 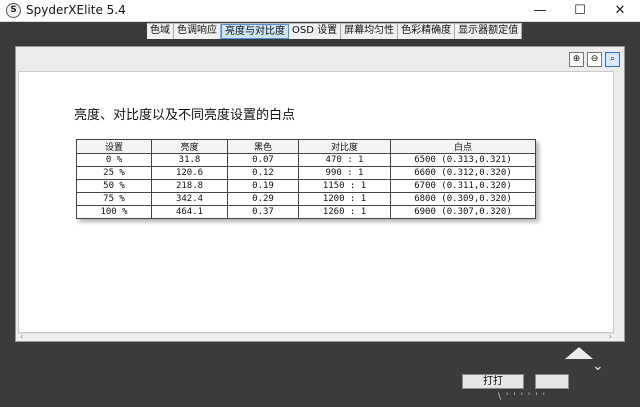 I want to click on table-row: 0 % 31.8 0.07 470 : 1 6500 (0.313,0.321), so click(x=306, y=160).